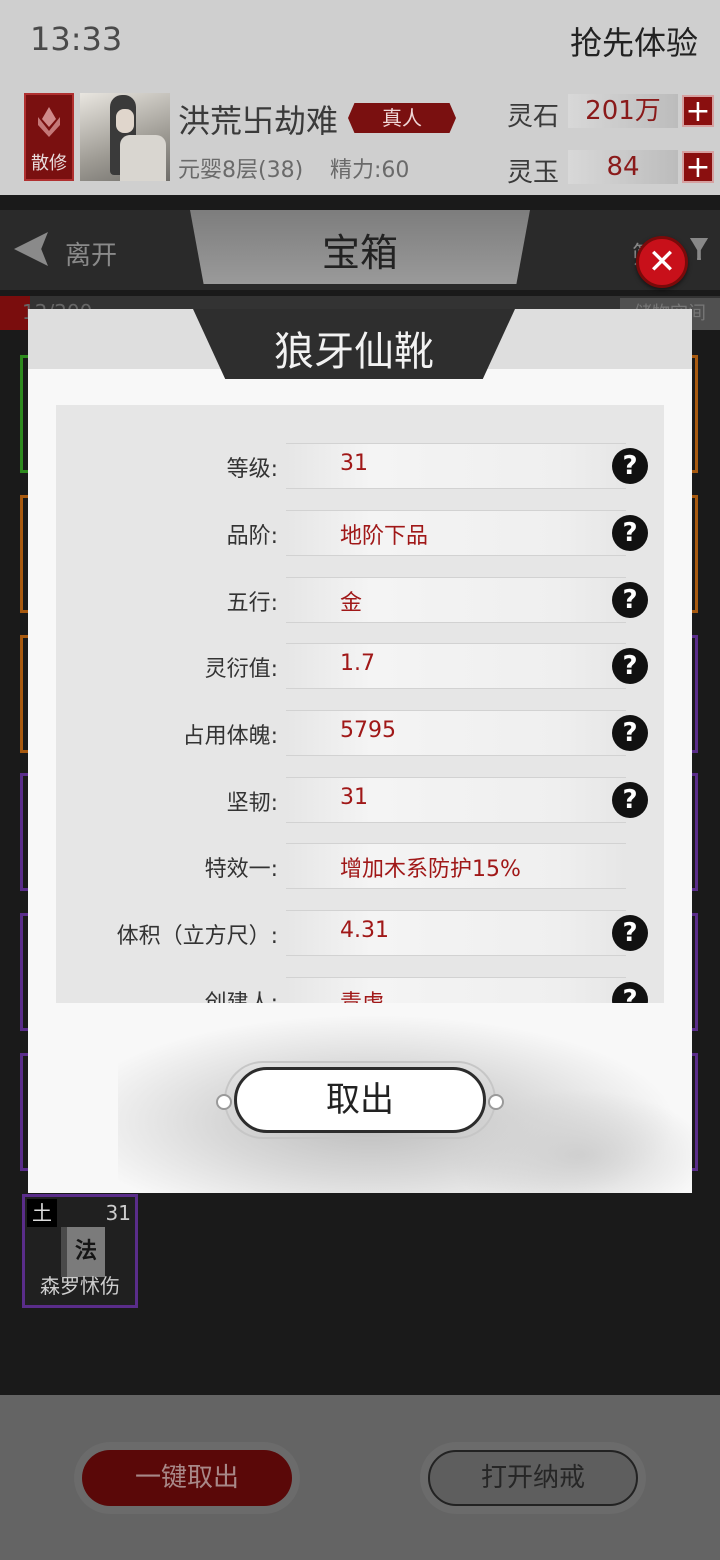 The height and width of the screenshot is (1560, 720). What do you see at coordinates (357, 663) in the screenshot?
I see `attribute-value: 1.7` at bounding box center [357, 663].